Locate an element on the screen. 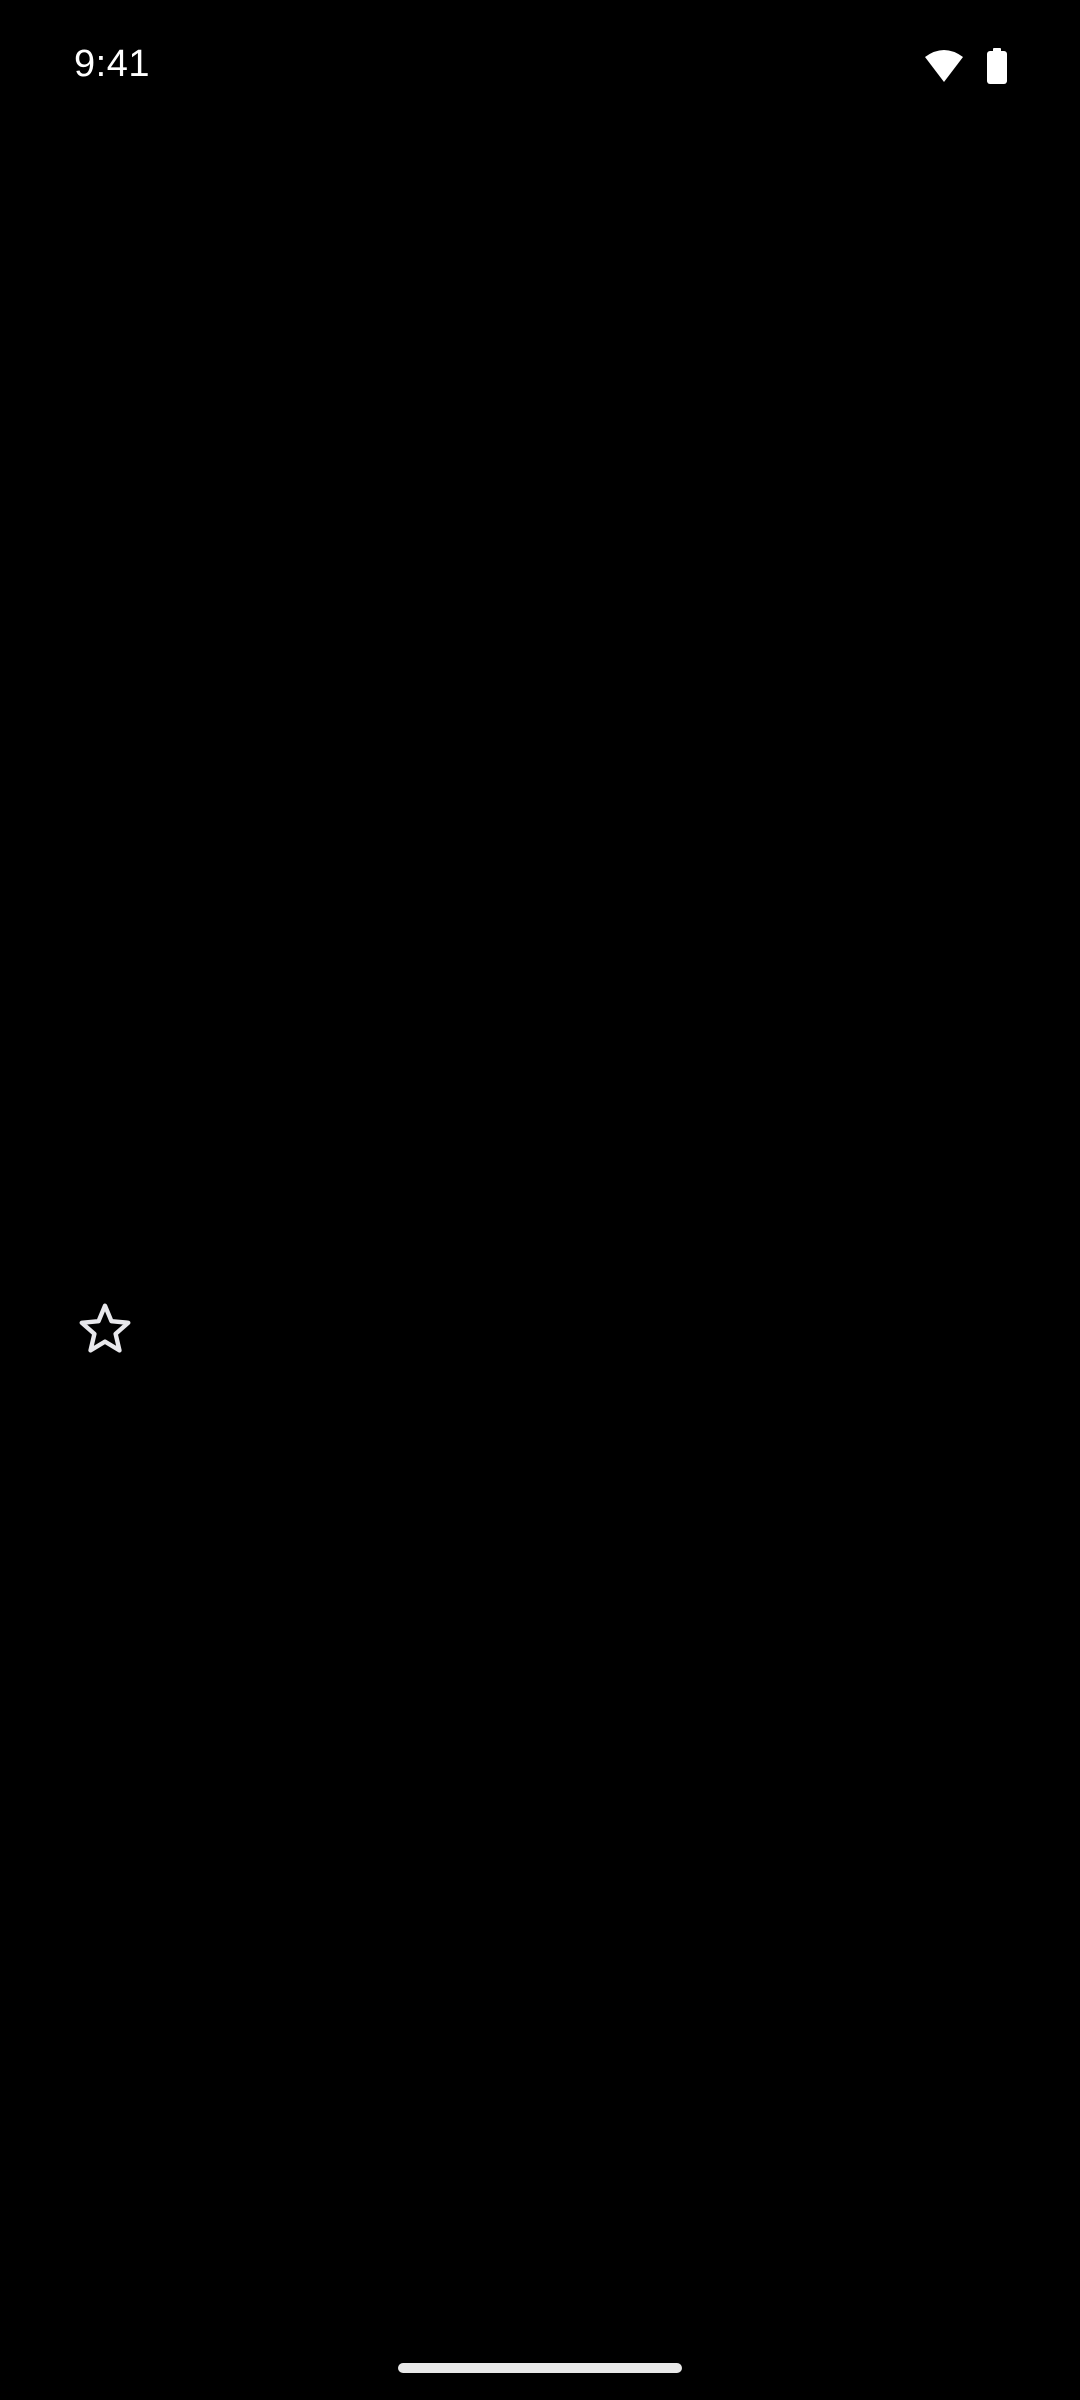 The height and width of the screenshot is (2400, 1080). gesture-bar is located at coordinates (540, 2368).